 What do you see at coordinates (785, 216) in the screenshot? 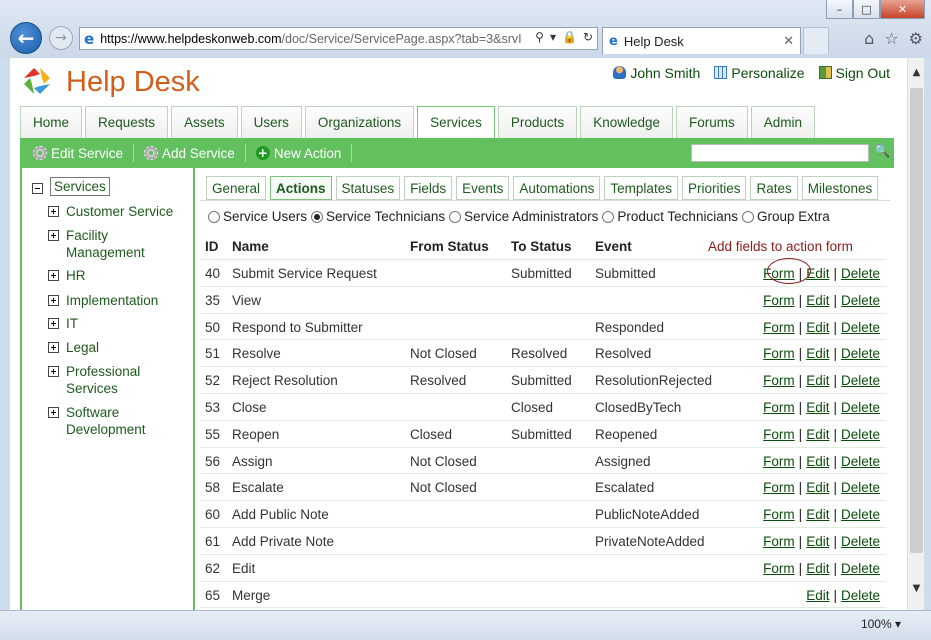
I see `radio-group-extra: Group Extra` at bounding box center [785, 216].